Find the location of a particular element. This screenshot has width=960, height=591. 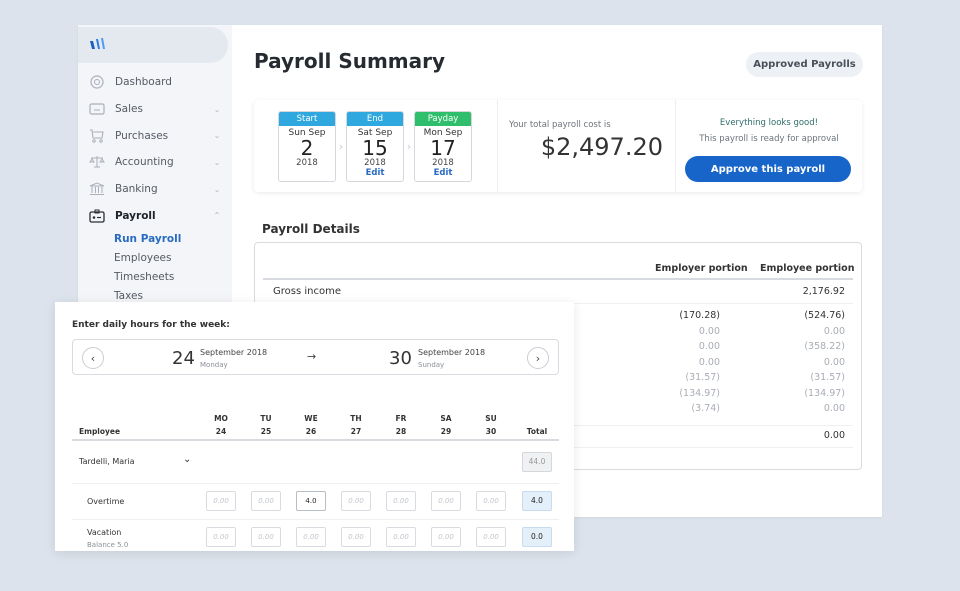

total-cost-label: Your total payroll cost is is located at coordinates (560, 125).